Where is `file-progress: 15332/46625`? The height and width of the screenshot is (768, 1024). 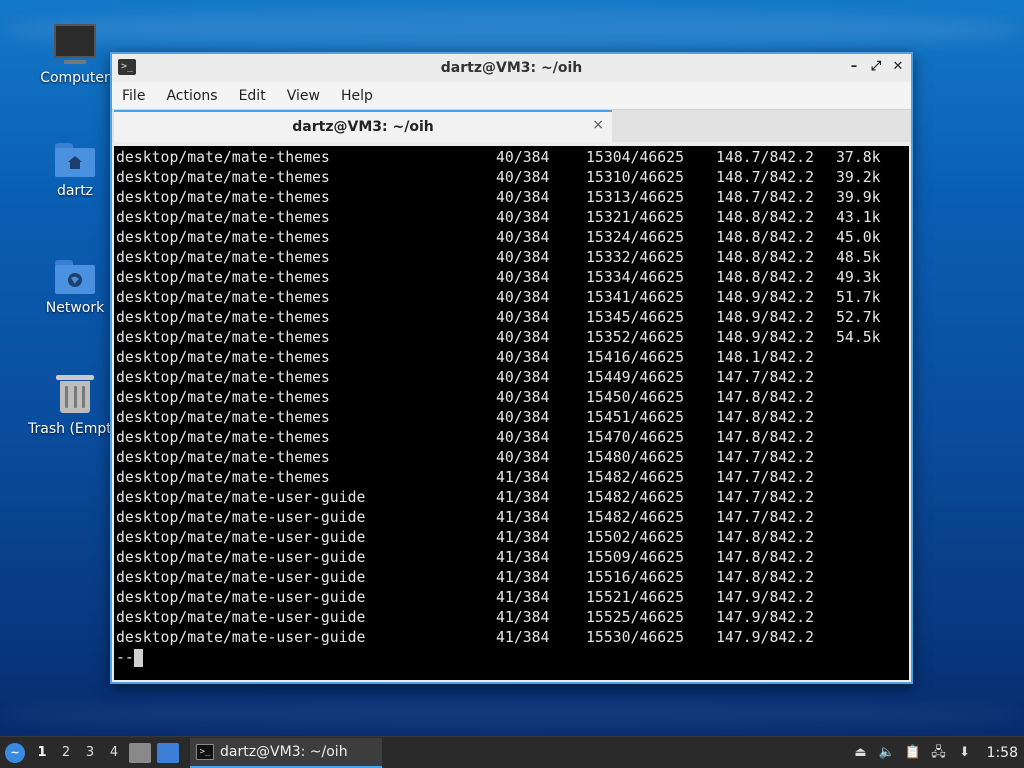
file-progress: 15332/46625 is located at coordinates (635, 257).